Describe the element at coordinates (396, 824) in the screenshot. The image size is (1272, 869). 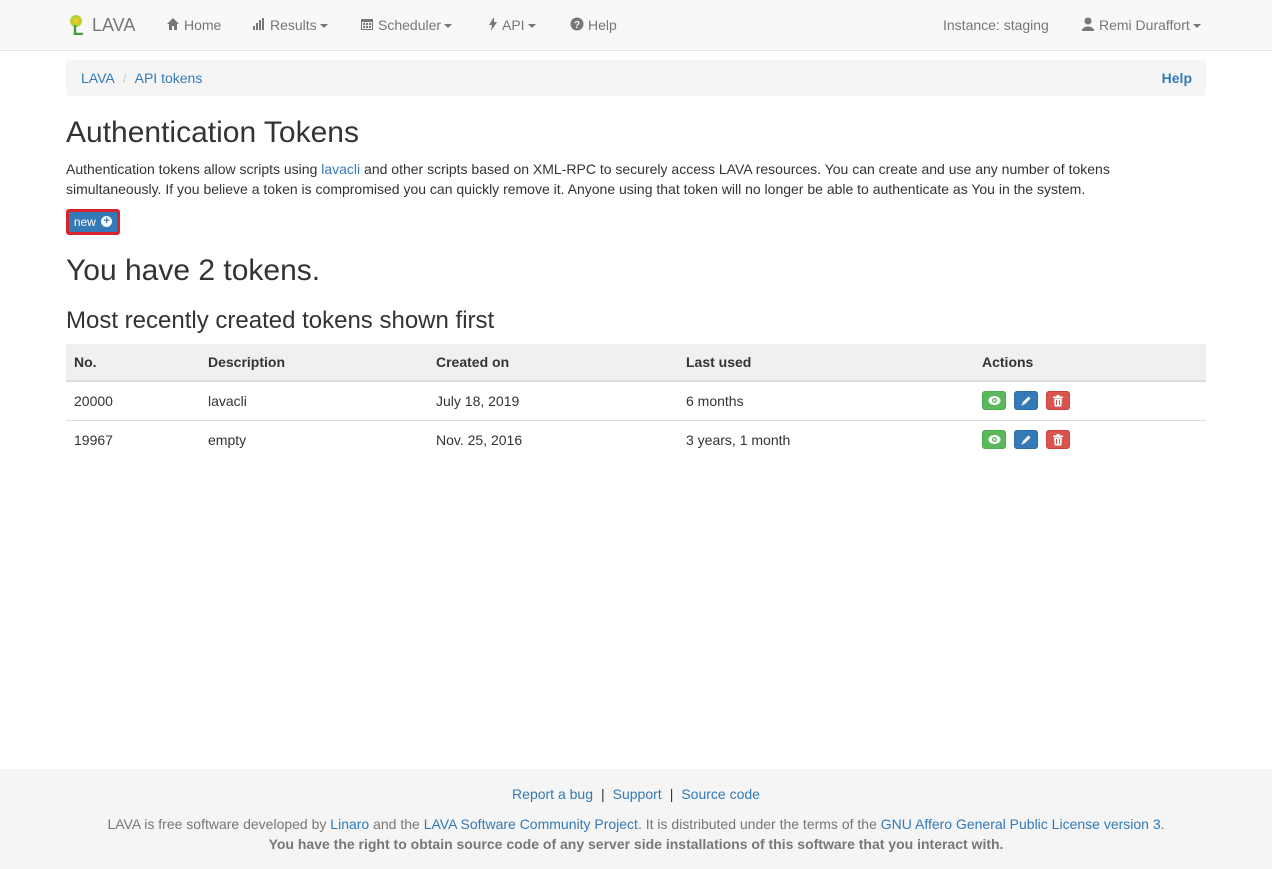
I see `license-text-part: and the` at that location.